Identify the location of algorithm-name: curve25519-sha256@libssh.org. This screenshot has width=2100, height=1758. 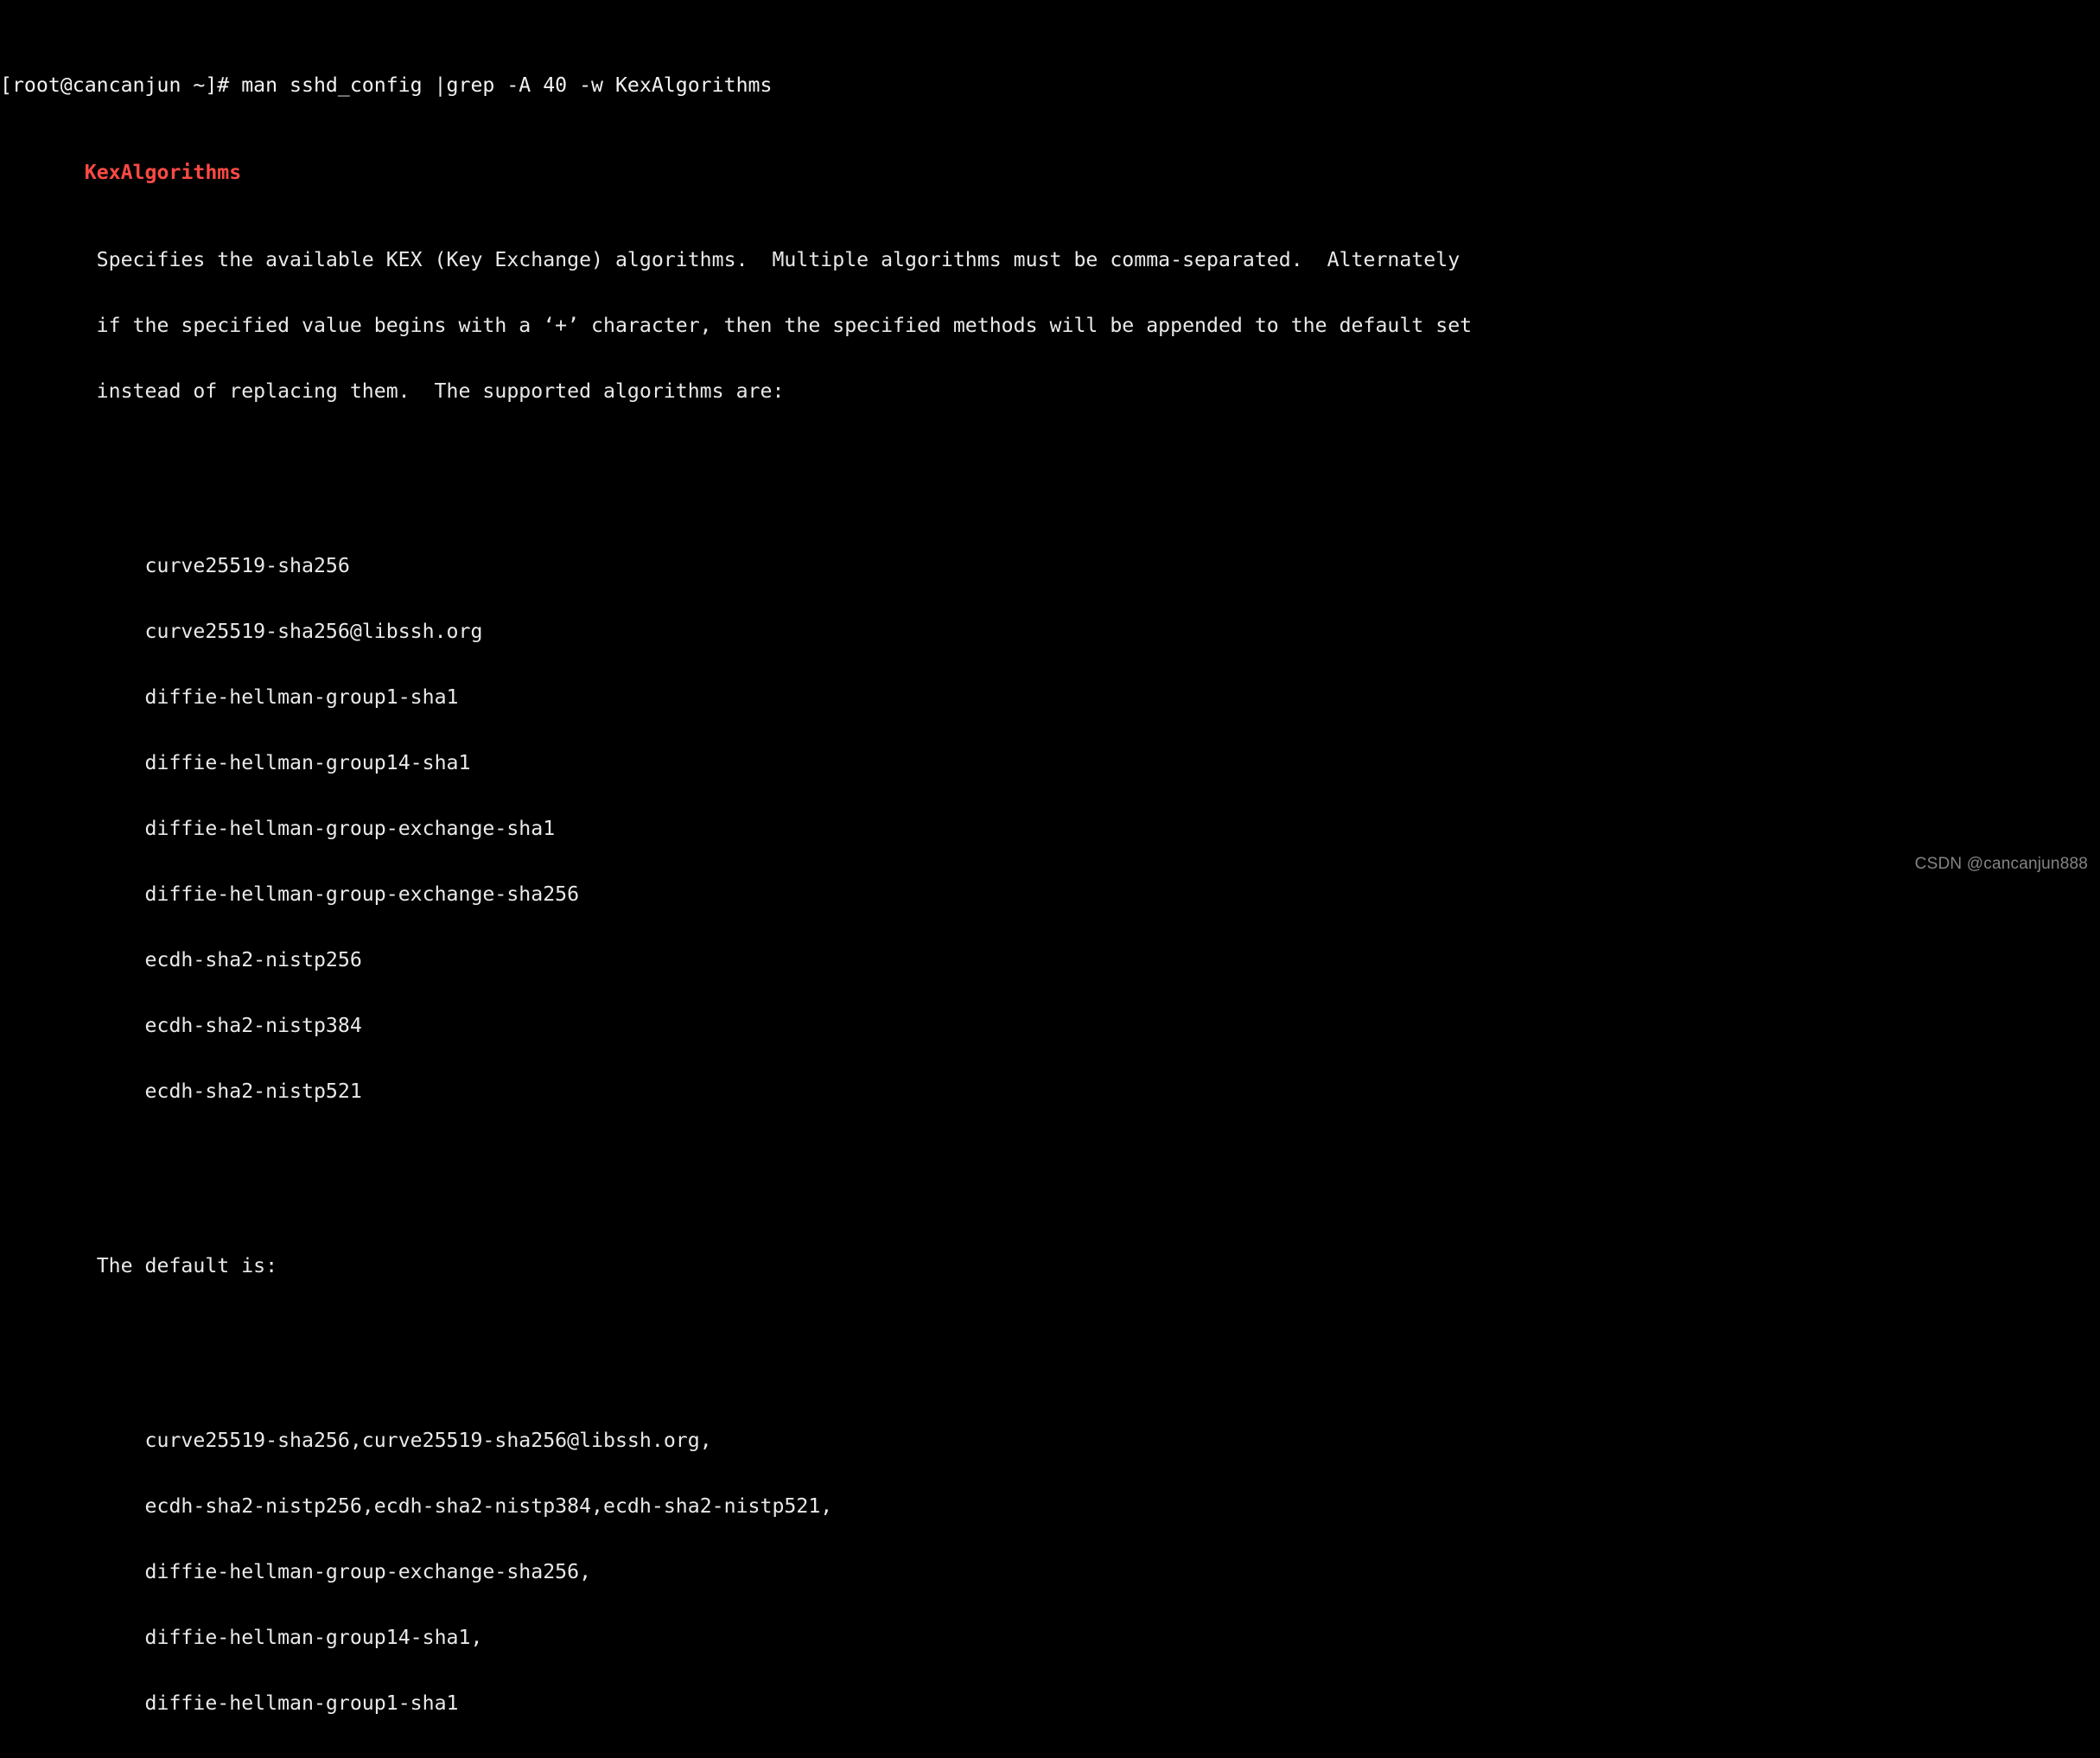
(313, 632).